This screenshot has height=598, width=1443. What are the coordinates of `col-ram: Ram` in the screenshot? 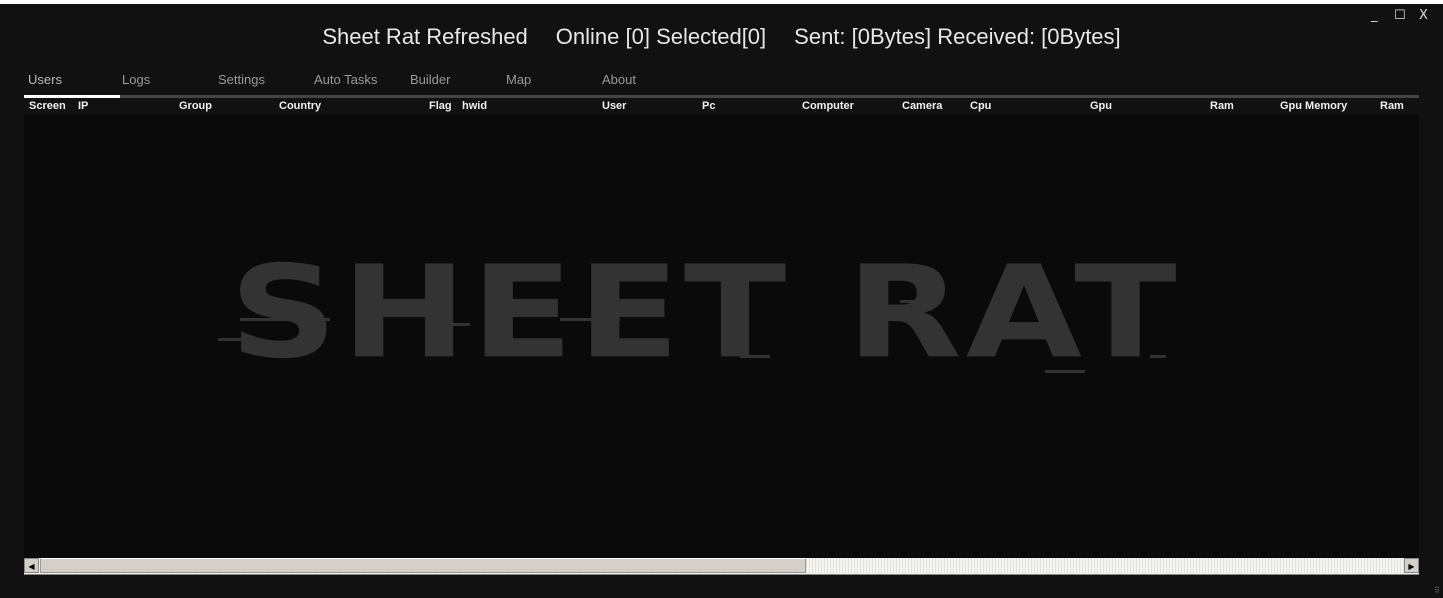 It's located at (1222, 106).